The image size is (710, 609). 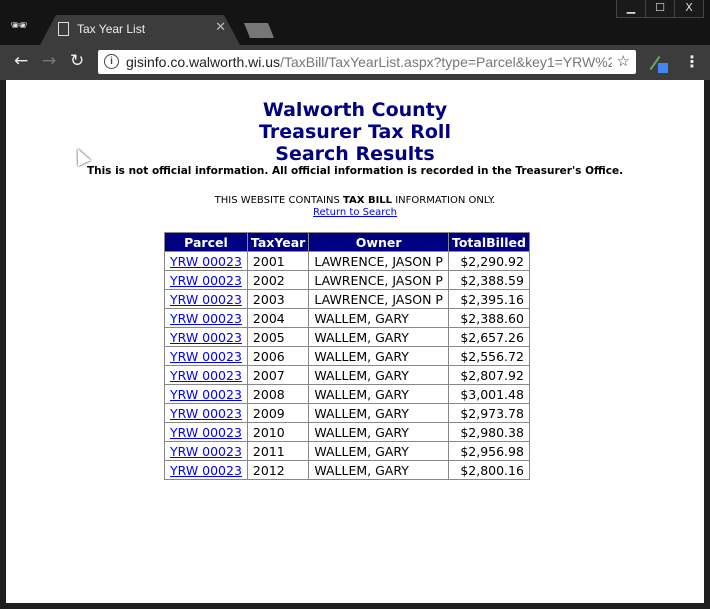 I want to click on tab-tax-year-list: Tax Year List ✕, so click(x=140, y=30).